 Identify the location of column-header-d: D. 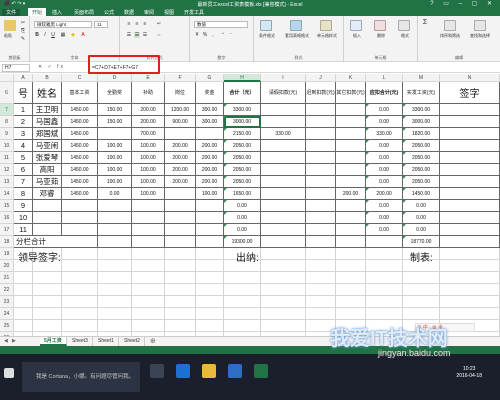
(115, 78).